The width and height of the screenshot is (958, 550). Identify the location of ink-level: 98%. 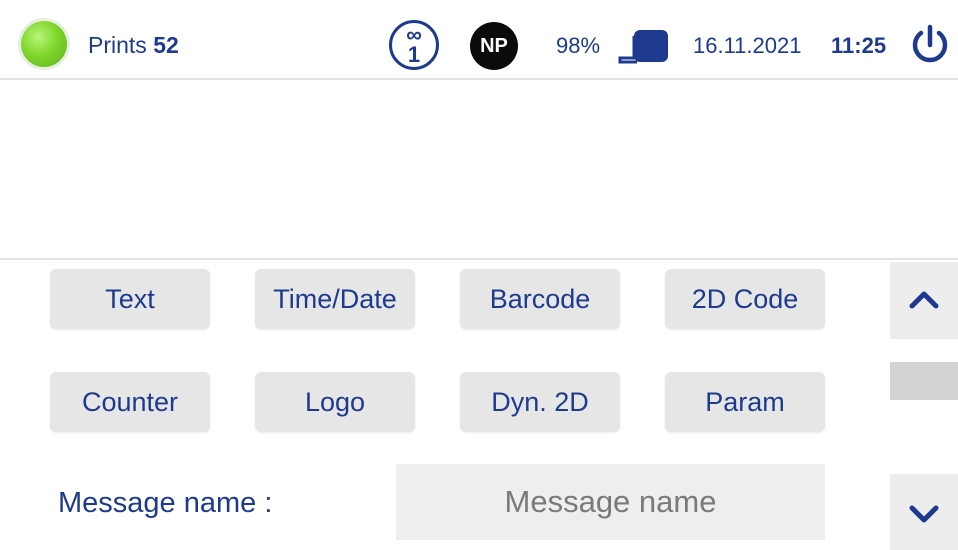
(578, 45).